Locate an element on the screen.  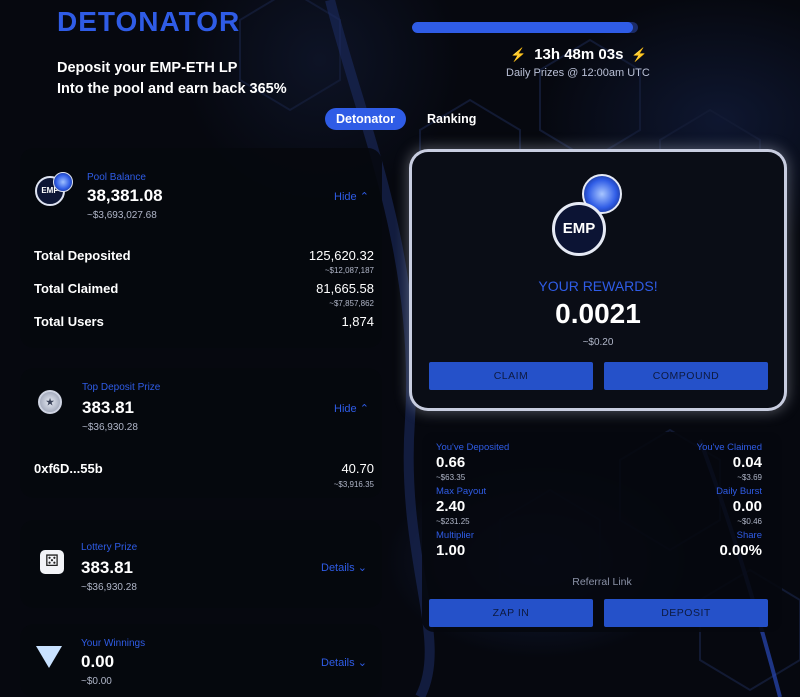
total-deposited-label: Total Deposited is located at coordinates (82, 255).